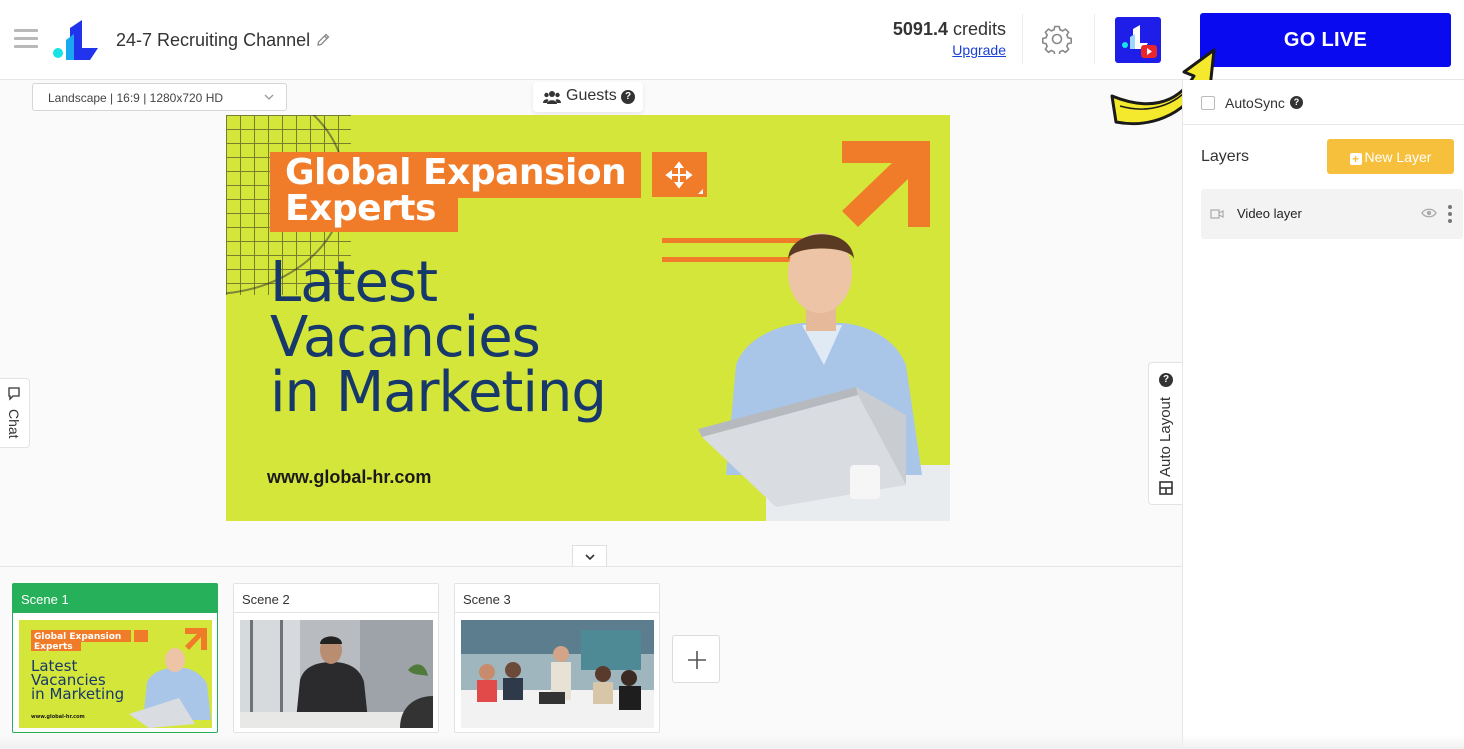 This screenshot has height=749, width=1464. What do you see at coordinates (824, 377) in the screenshot?
I see `person-with-laptop-image` at bounding box center [824, 377].